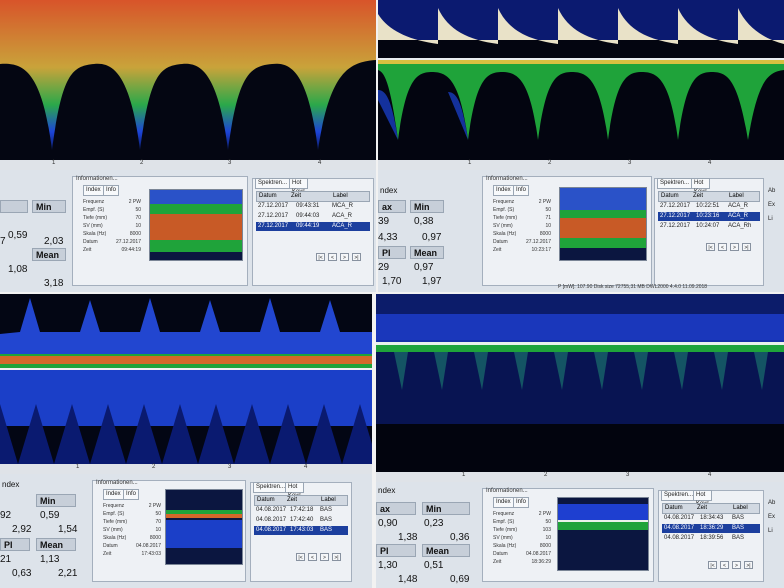 The height and width of the screenshot is (588, 784). Describe the element at coordinates (522, 530) in the screenshot. I see `field-row: Tiefe (mm) 103` at that location.